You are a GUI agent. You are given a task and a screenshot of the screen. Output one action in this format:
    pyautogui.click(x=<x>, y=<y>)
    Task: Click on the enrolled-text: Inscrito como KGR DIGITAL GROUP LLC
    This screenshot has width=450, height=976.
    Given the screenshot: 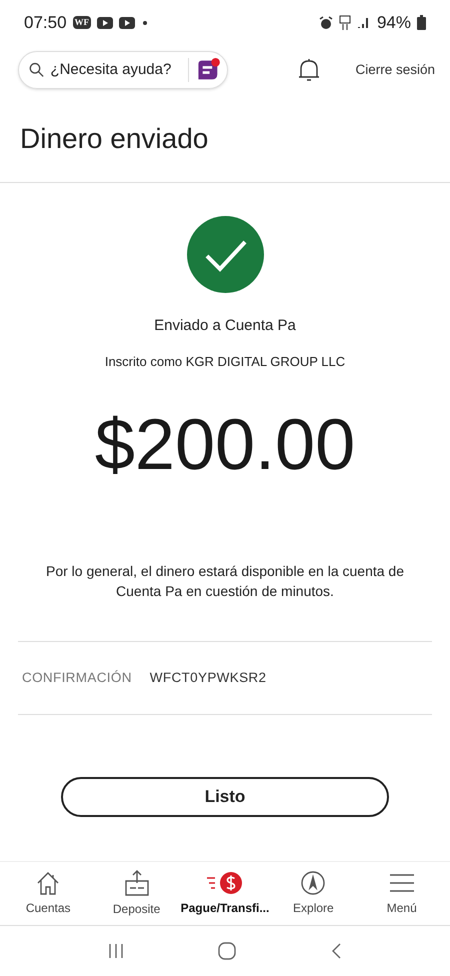 What is the action you would take?
    pyautogui.click(x=225, y=361)
    